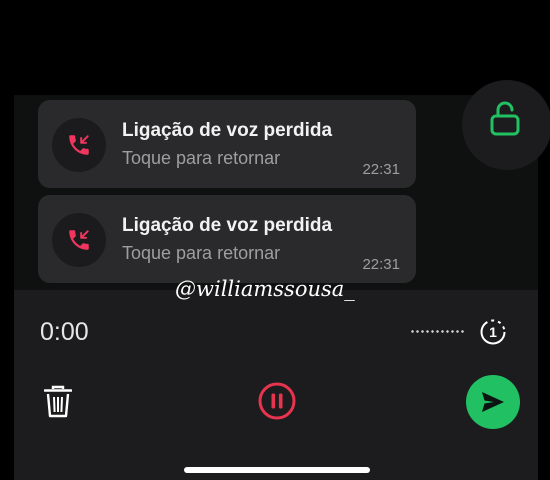  I want to click on pause-icon, so click(277, 401).